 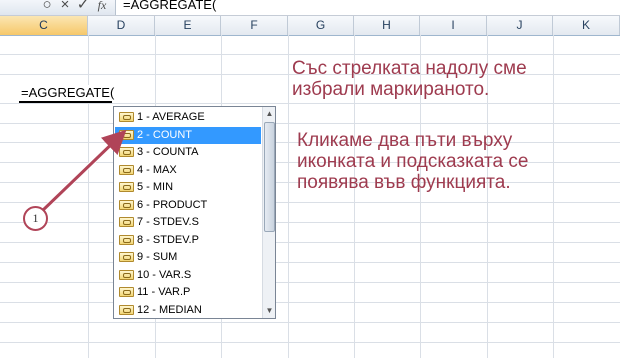 I want to click on annotation-line: избрали маркираното., so click(x=391, y=89).